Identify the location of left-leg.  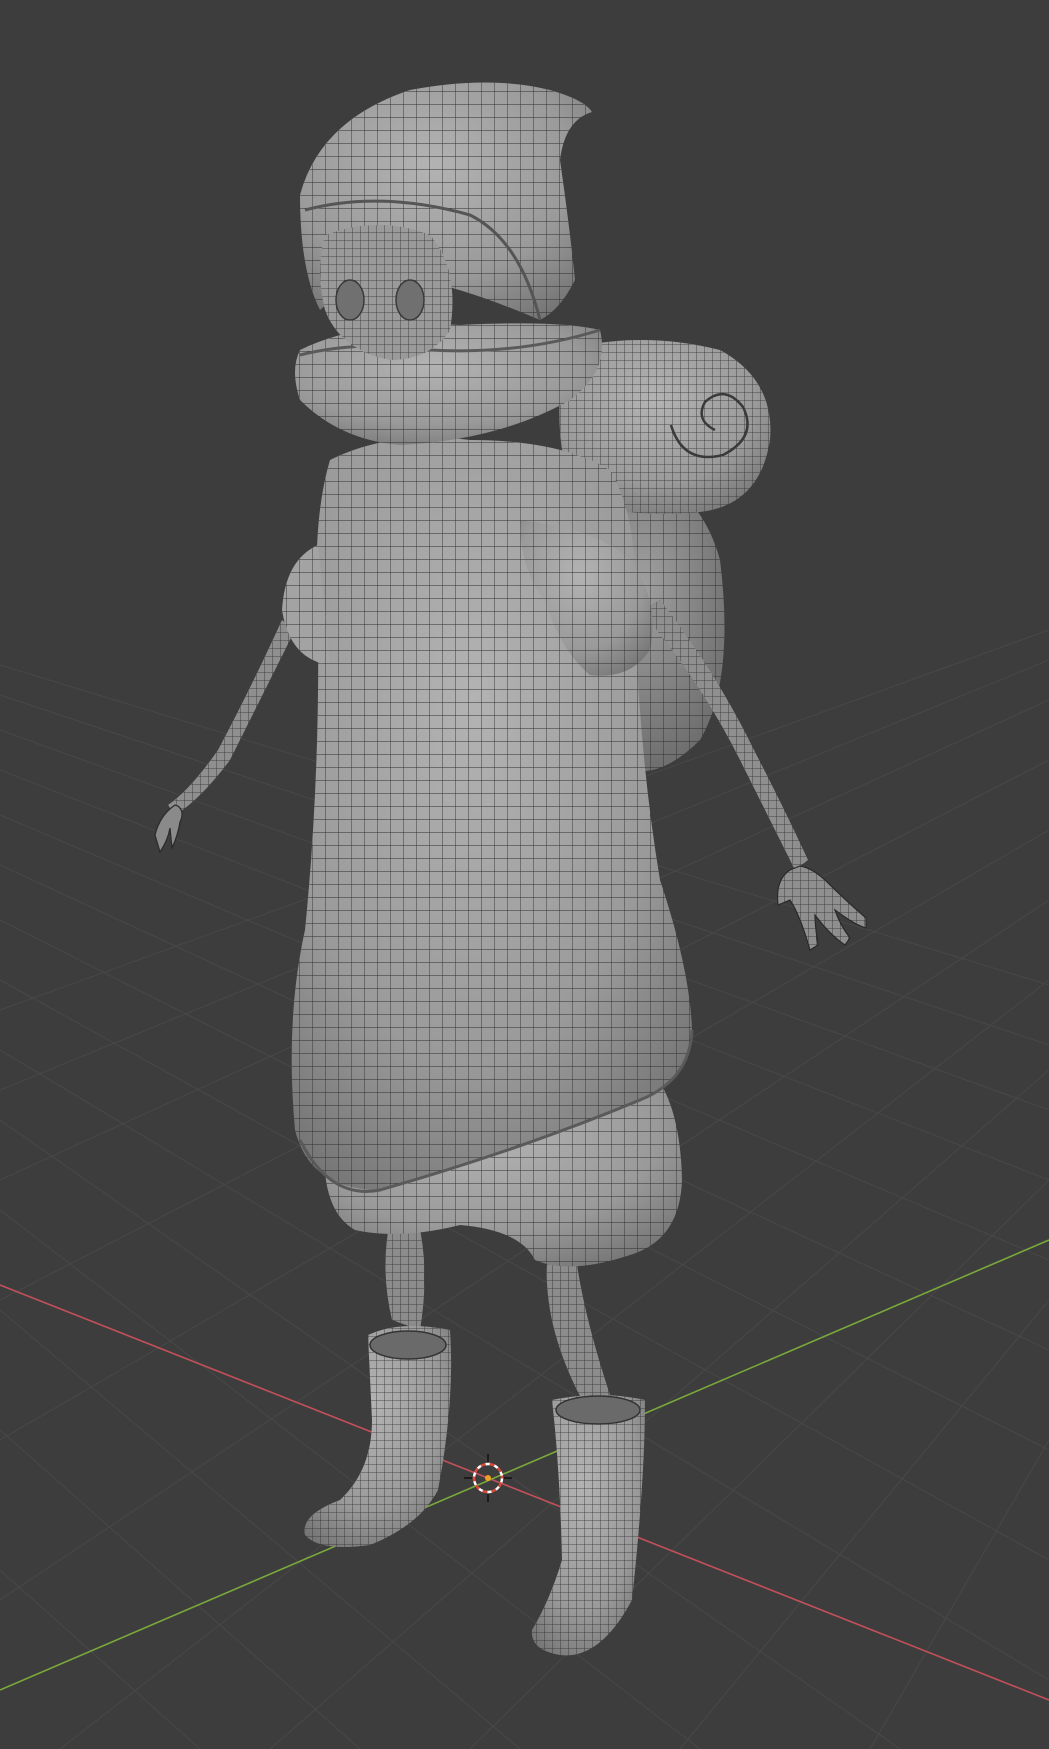
(405, 1275).